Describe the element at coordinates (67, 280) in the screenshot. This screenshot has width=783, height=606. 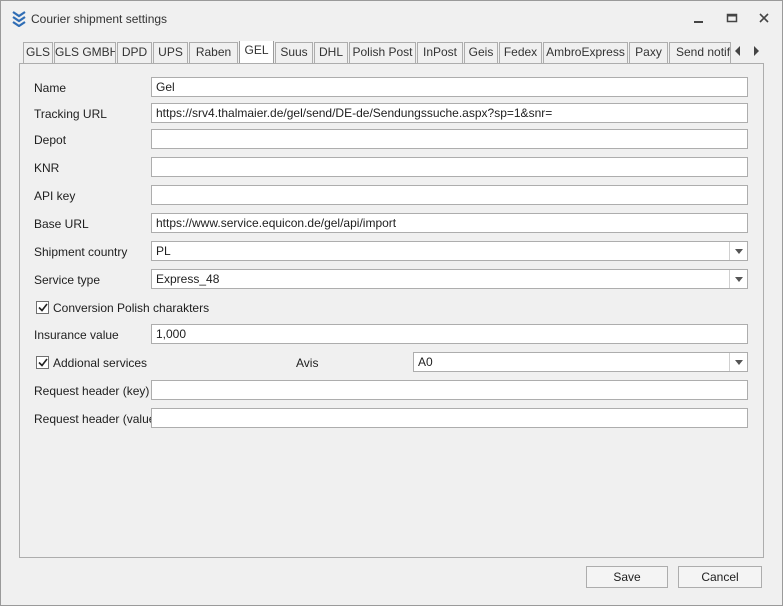
I see `service-type-label: Service type` at that location.